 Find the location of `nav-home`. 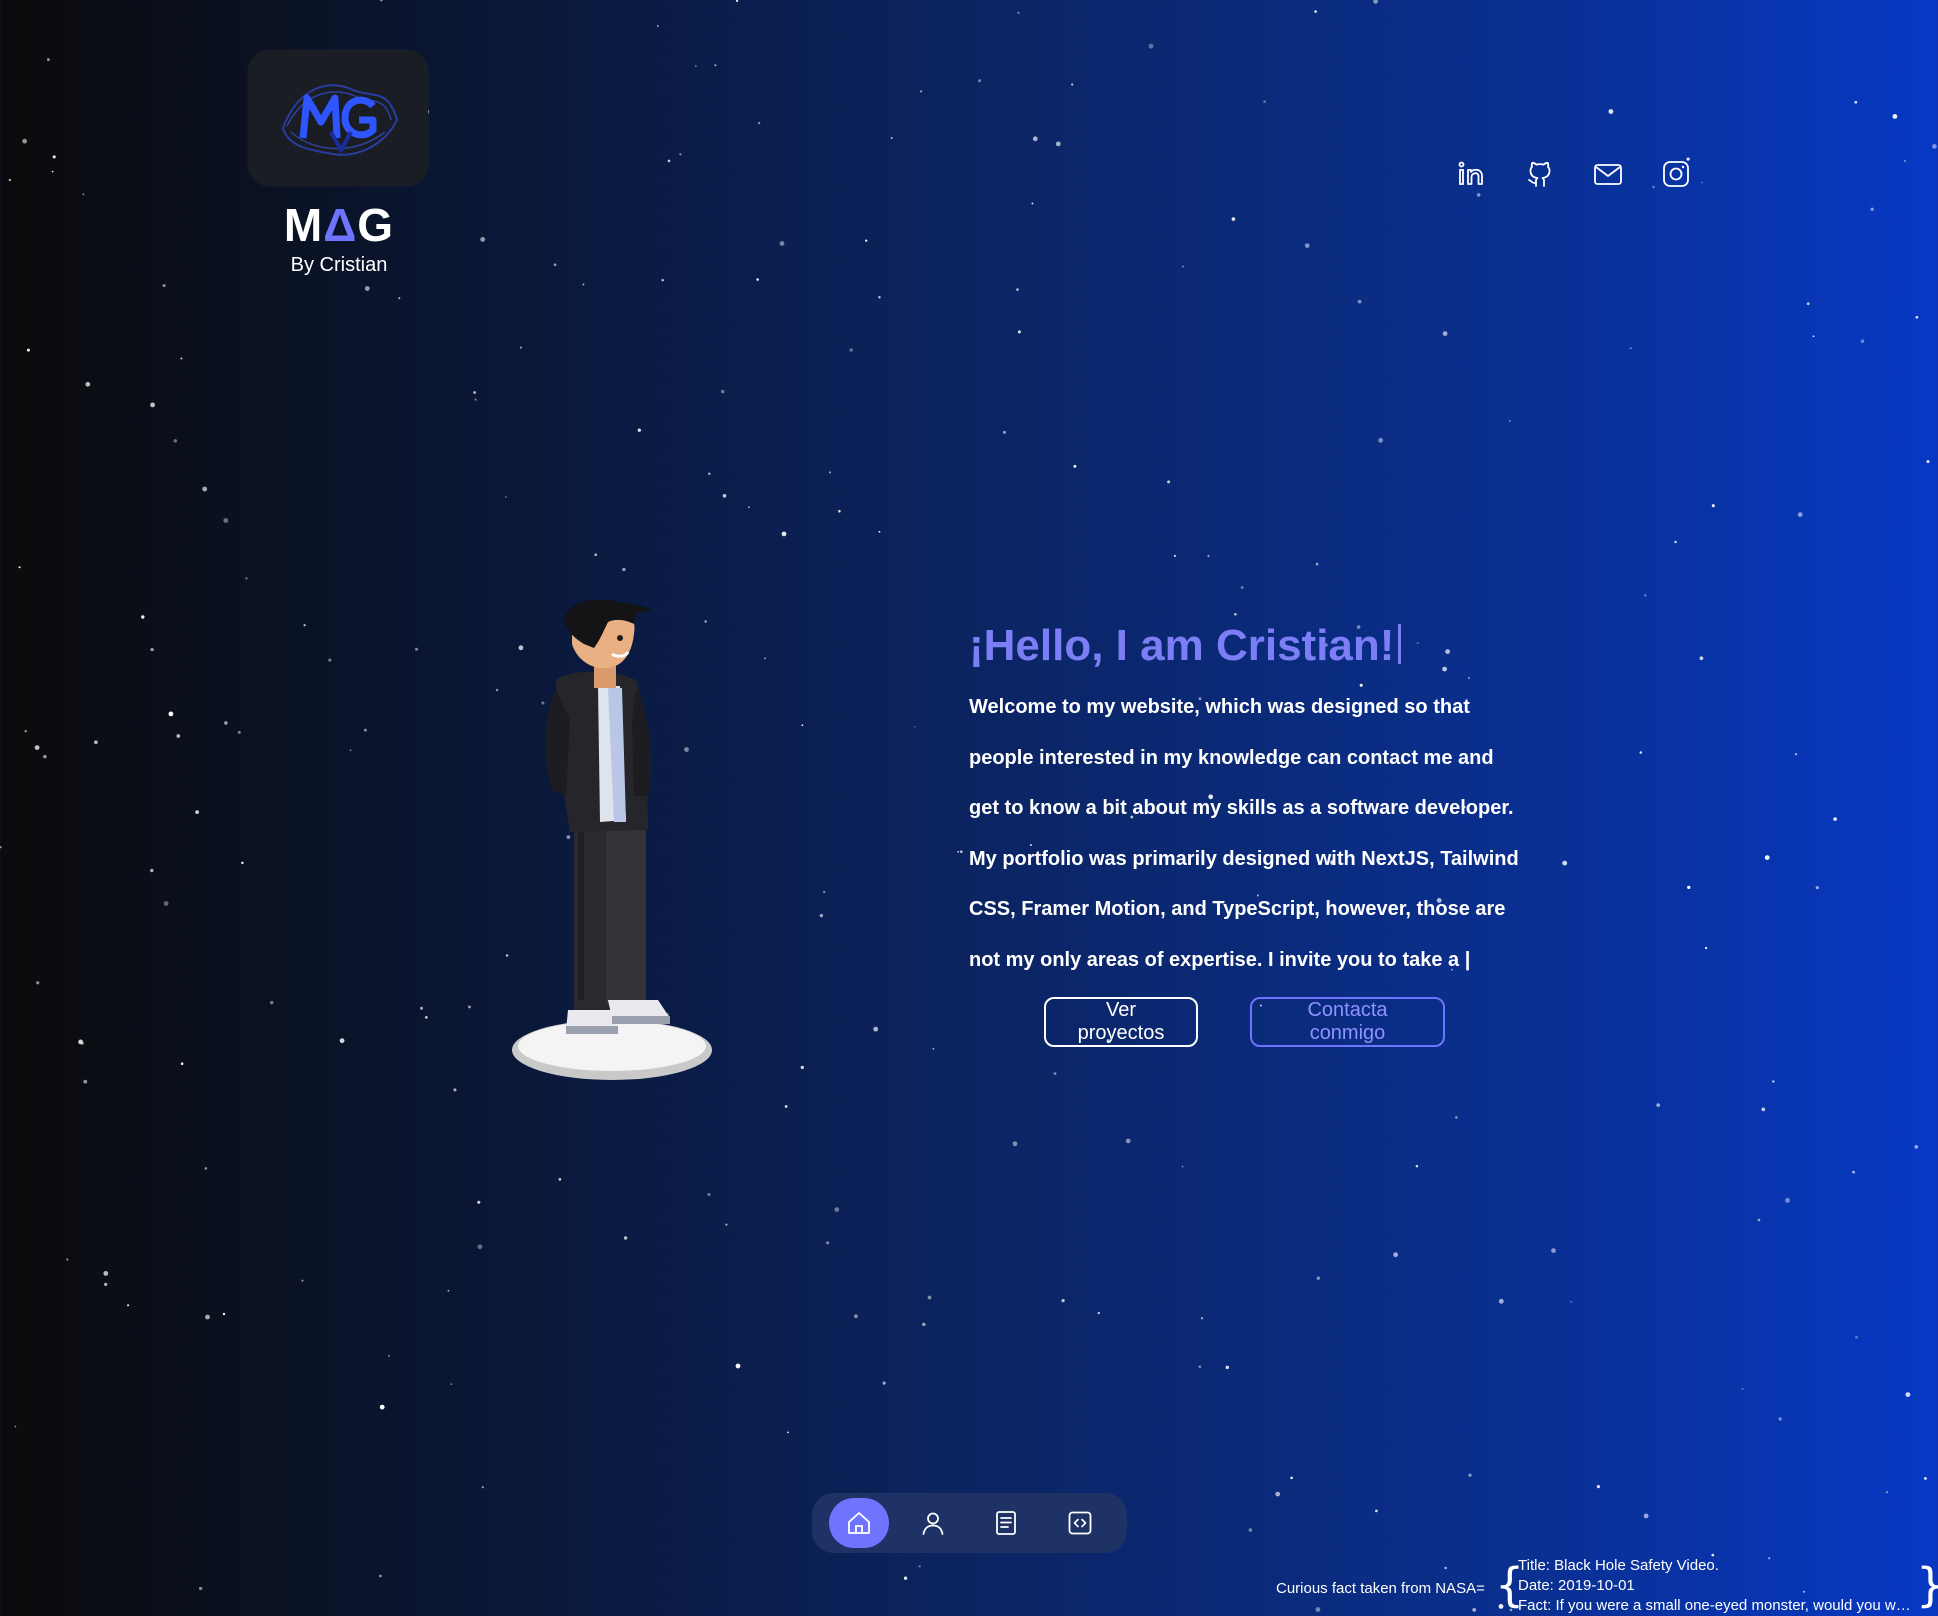

nav-home is located at coordinates (858, 1523).